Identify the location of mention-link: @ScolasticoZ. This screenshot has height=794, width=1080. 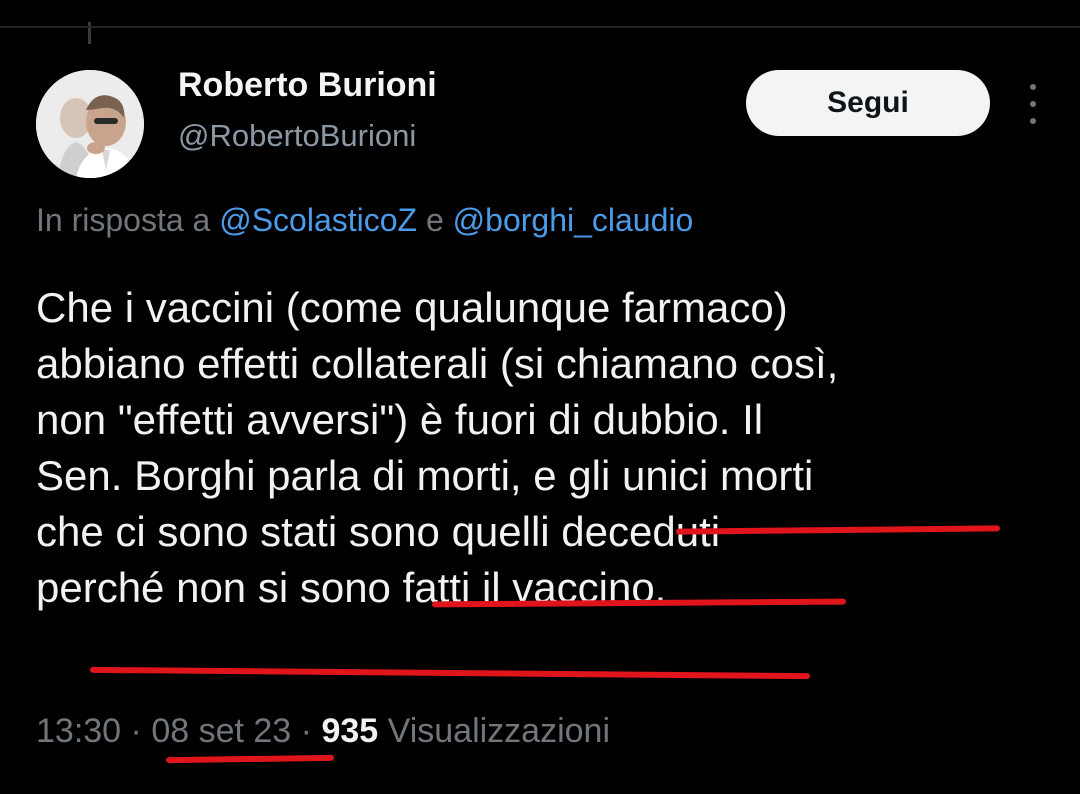
(318, 220).